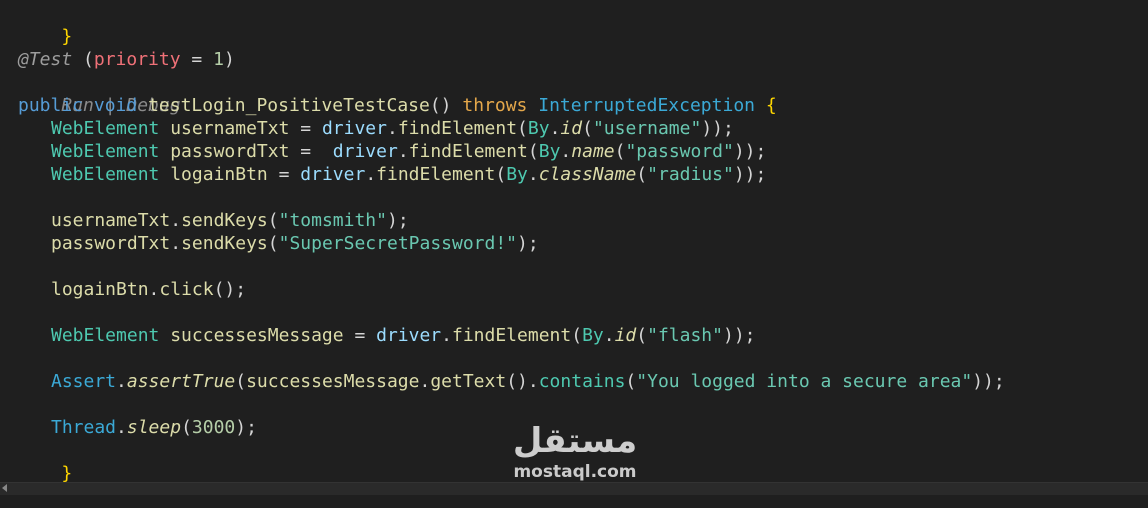 This screenshot has width=1148, height=508. I want to click on mostaql-logo-icon: مستقل, so click(575, 441).